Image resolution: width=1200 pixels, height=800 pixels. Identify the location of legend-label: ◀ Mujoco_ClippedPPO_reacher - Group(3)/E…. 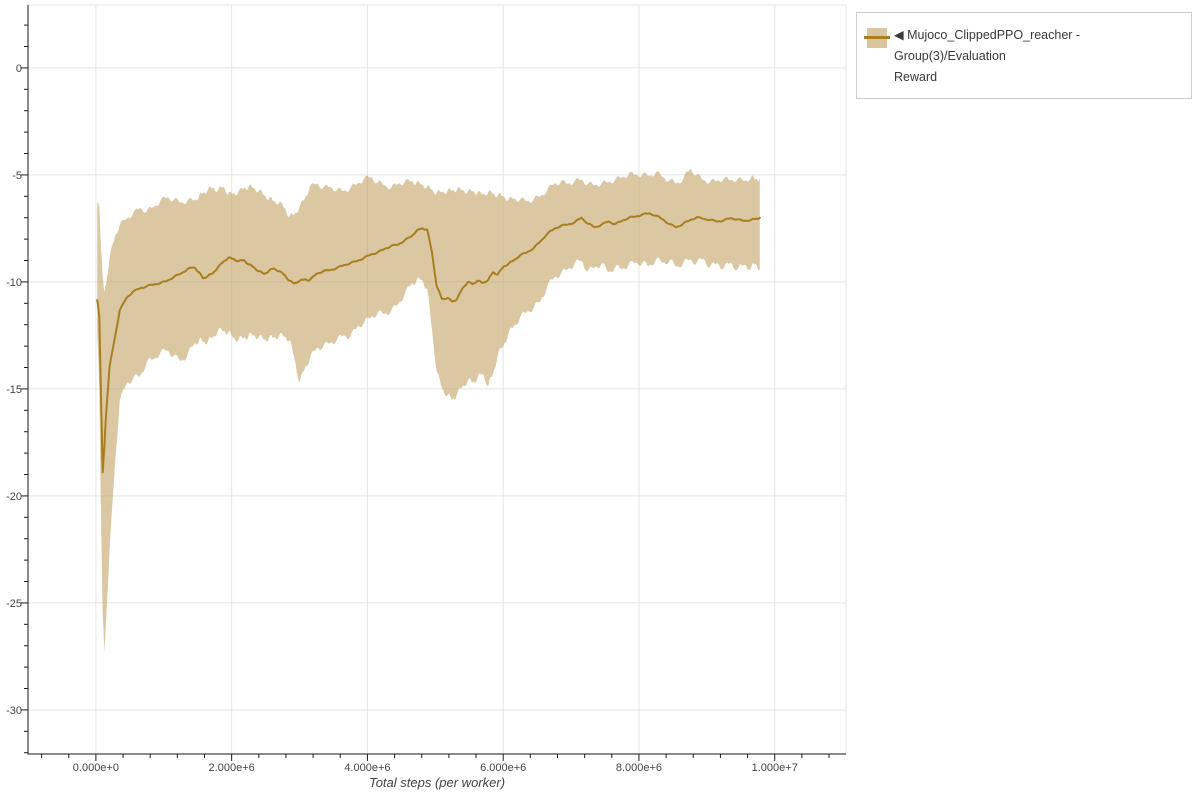
(1037, 56).